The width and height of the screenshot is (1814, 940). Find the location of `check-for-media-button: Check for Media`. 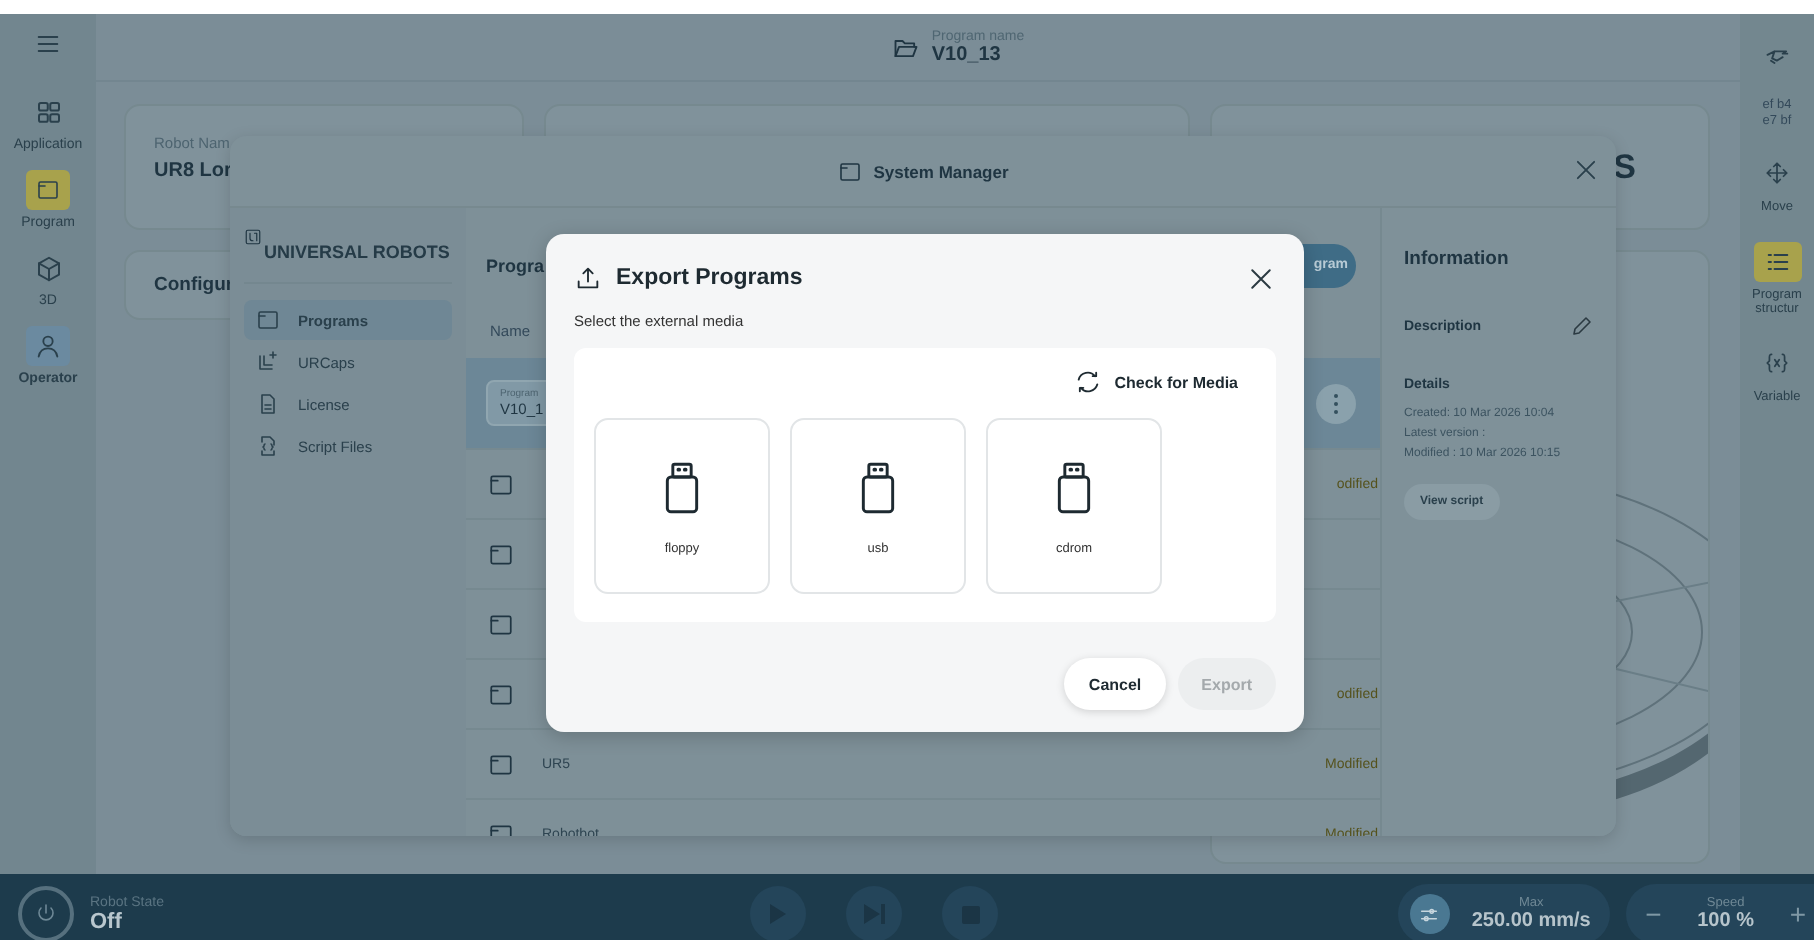

check-for-media-button: Check for Media is located at coordinates (1165, 380).